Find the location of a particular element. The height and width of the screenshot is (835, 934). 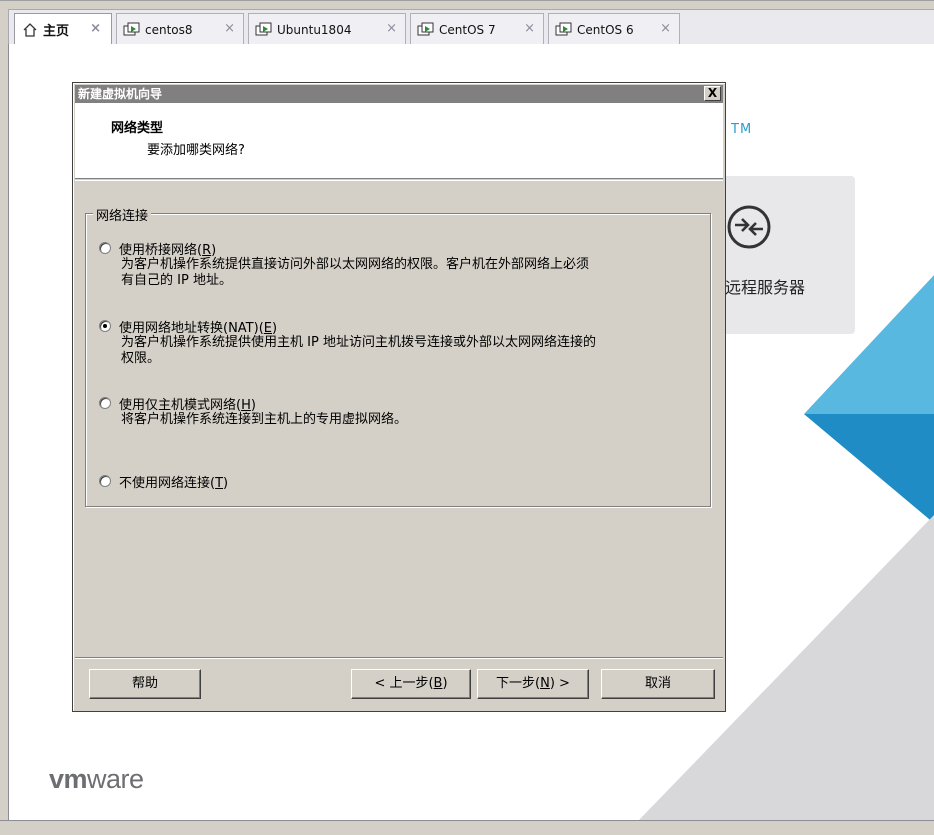

nat-radio is located at coordinates (105, 326).